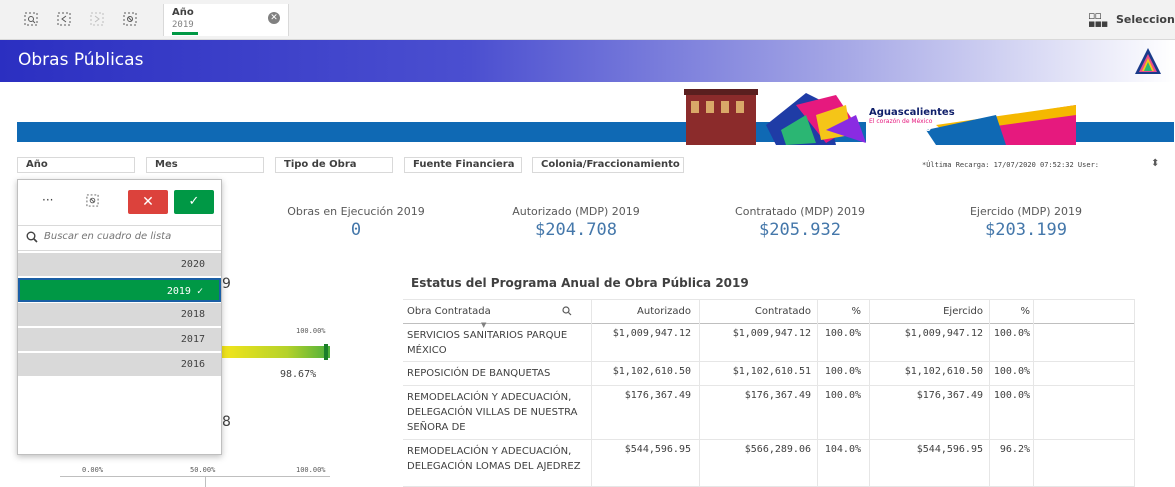 This screenshot has height=487, width=1175. I want to click on listbox-option: 2018, so click(119, 315).